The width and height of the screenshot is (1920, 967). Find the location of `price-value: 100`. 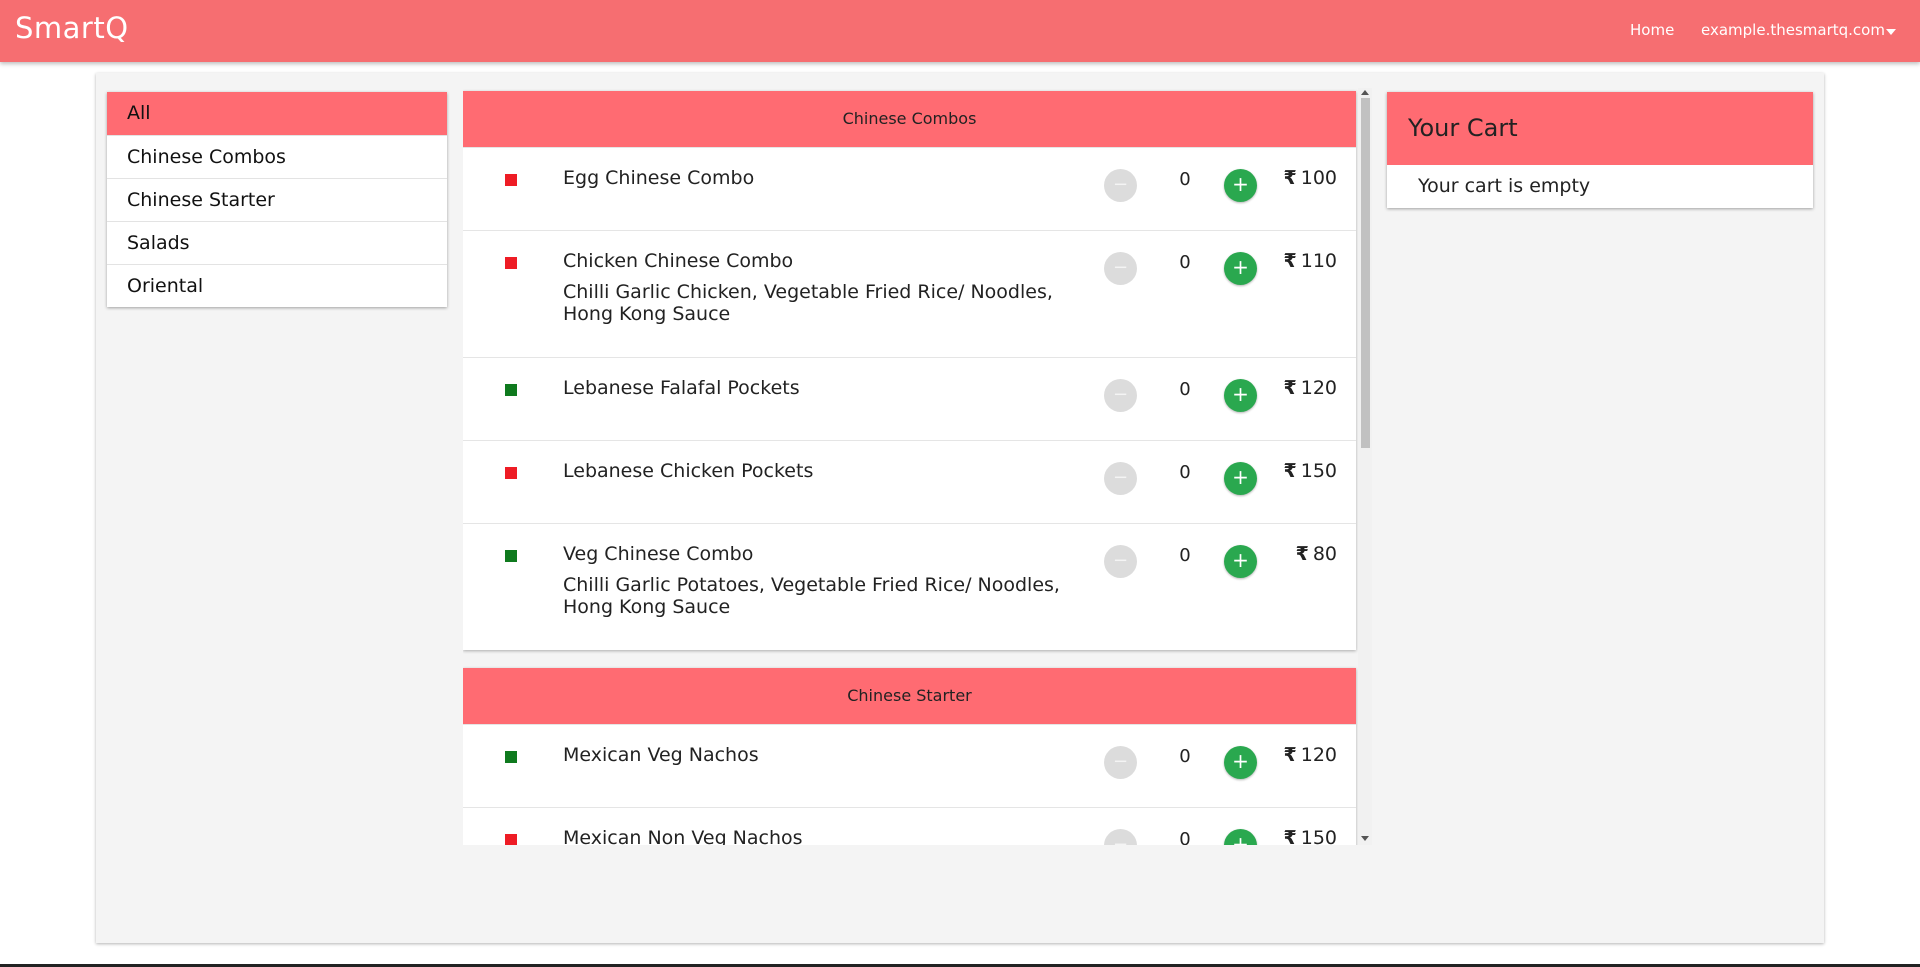

price-value: 100 is located at coordinates (1318, 178).